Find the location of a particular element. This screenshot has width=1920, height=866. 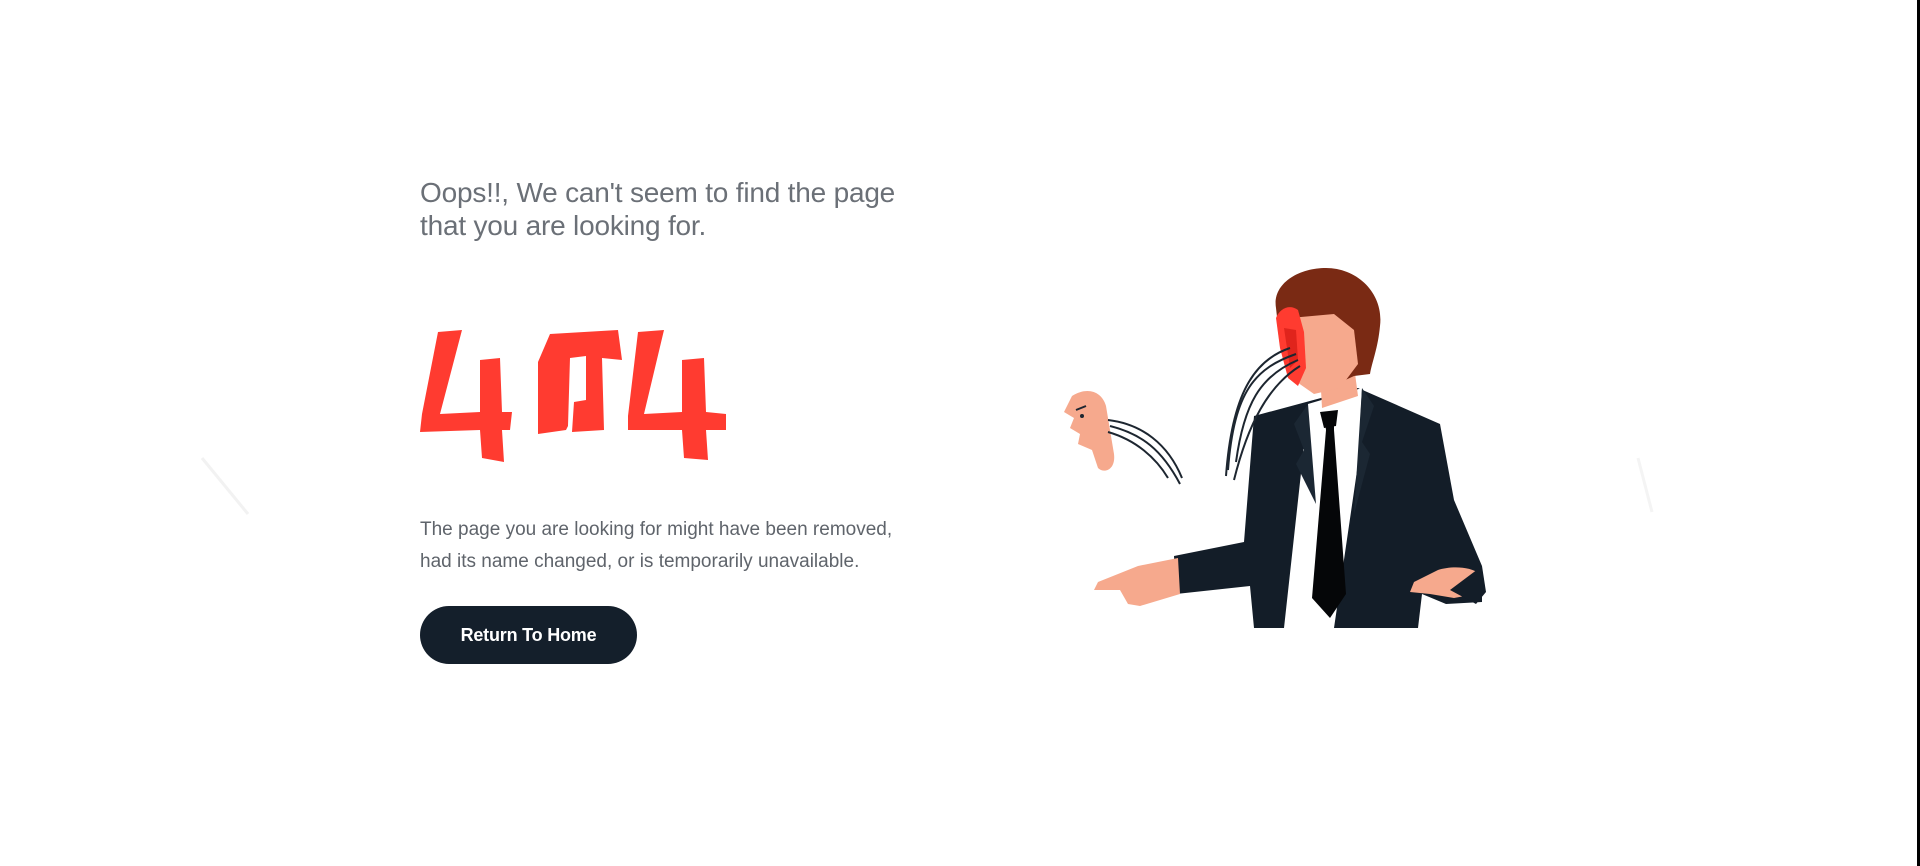

floating-face-mask is located at coordinates (1089, 431).